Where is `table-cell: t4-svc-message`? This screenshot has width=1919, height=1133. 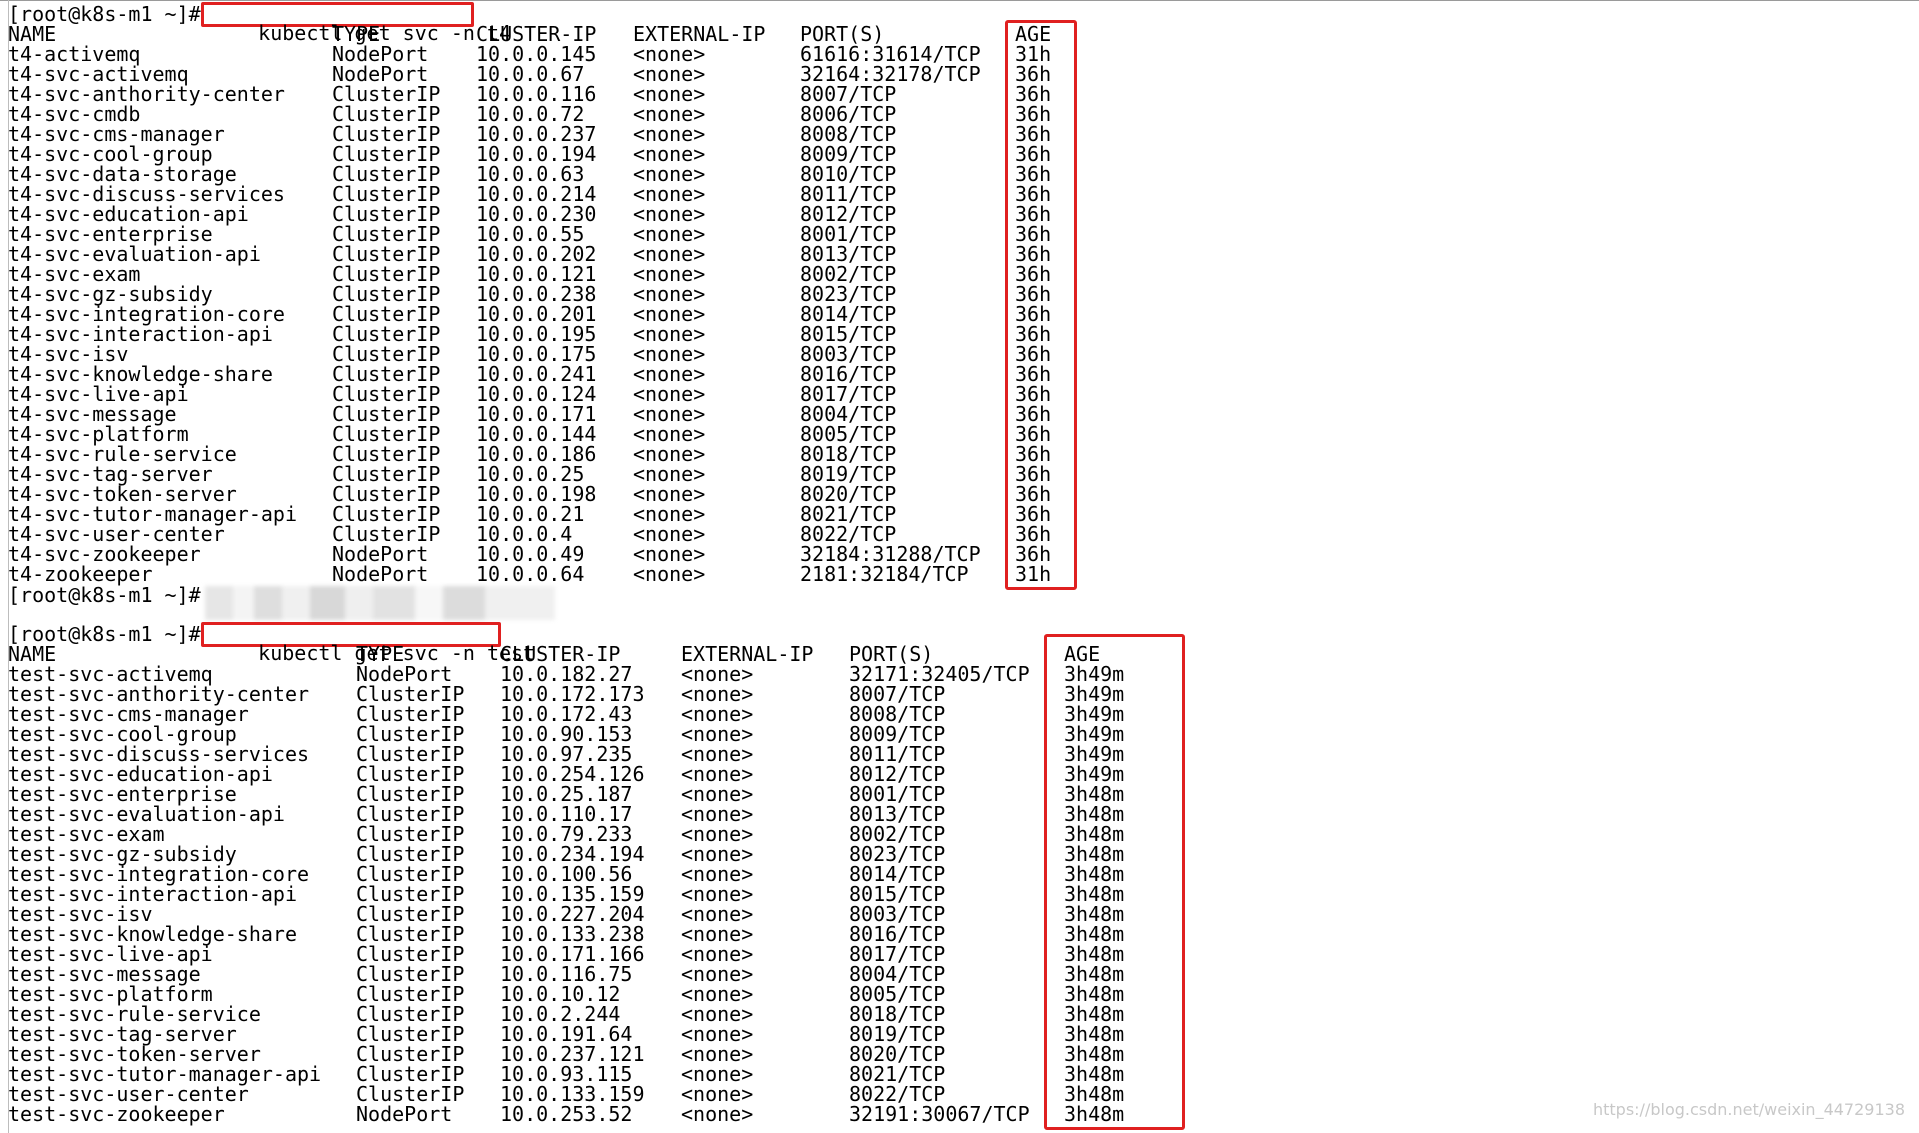 table-cell: t4-svc-message is located at coordinates (92, 414).